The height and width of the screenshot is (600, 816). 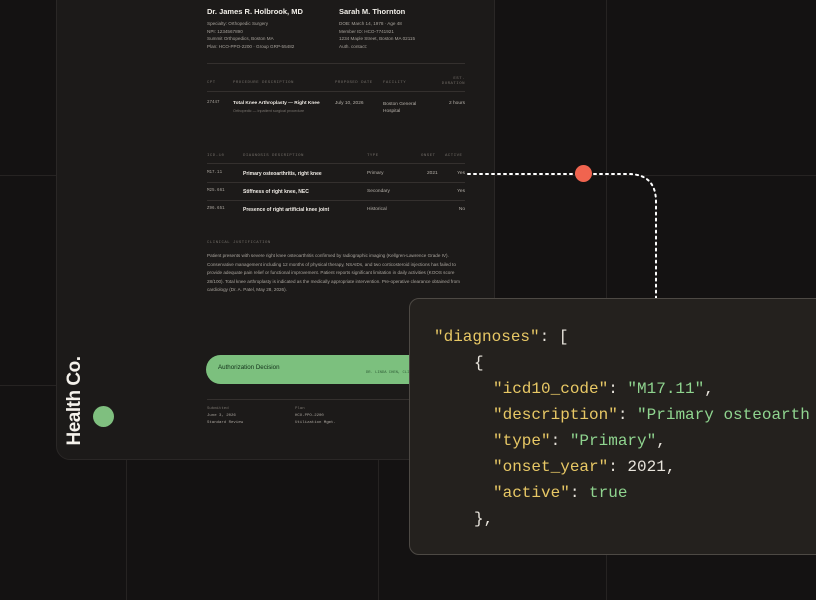 I want to click on code-punct: },, so click(x=484, y=519).